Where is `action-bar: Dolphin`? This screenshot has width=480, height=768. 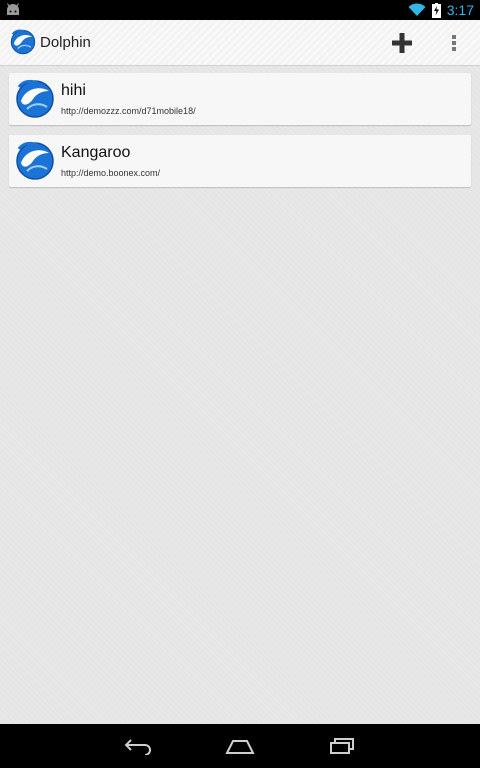 action-bar: Dolphin is located at coordinates (240, 43).